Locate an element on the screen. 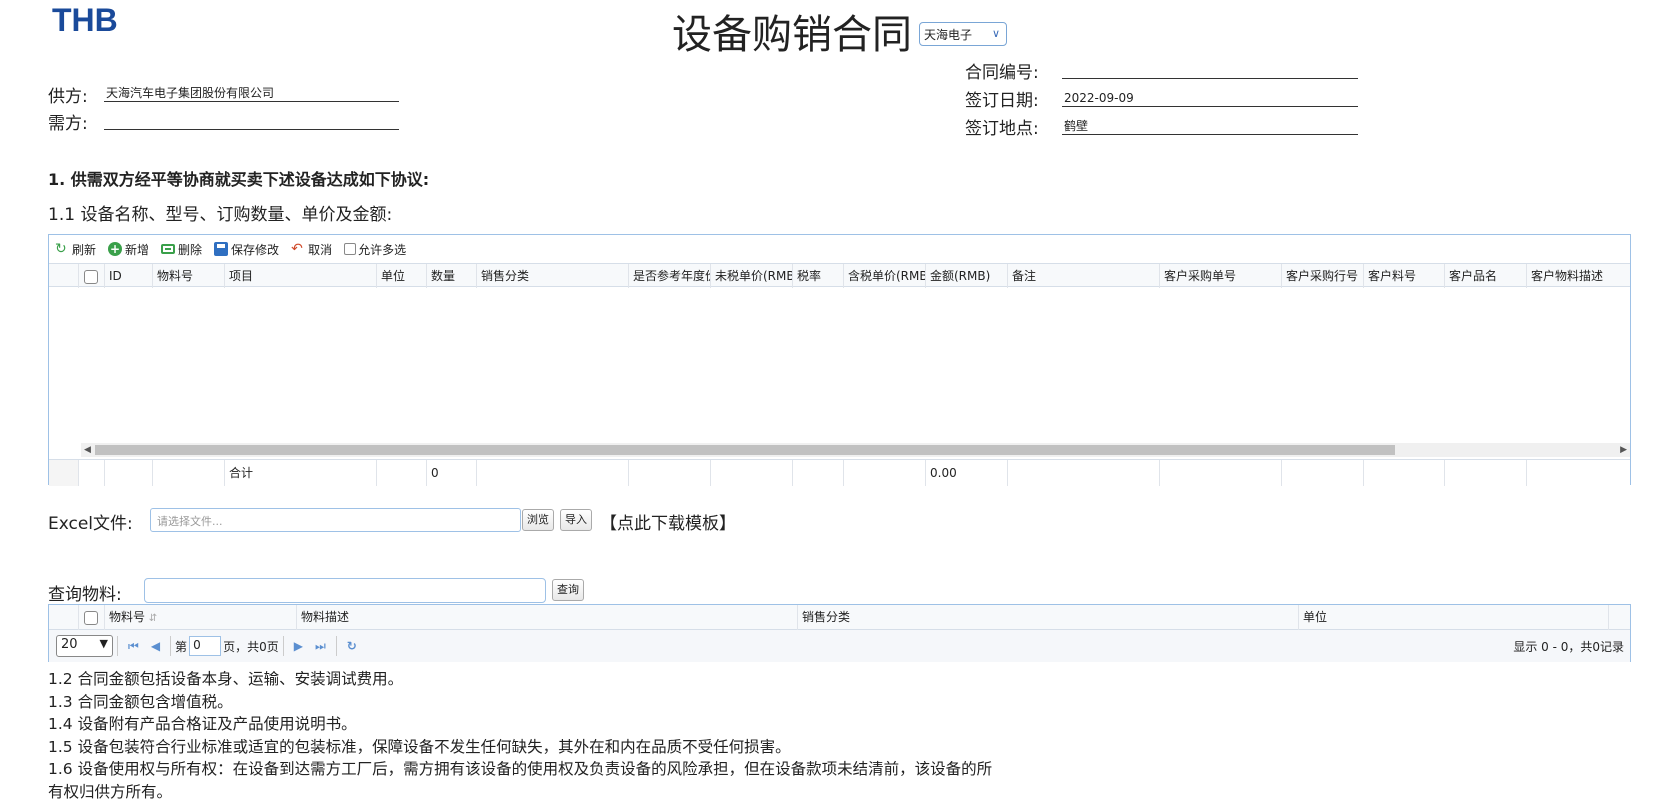  import-button: 导入 is located at coordinates (576, 520).